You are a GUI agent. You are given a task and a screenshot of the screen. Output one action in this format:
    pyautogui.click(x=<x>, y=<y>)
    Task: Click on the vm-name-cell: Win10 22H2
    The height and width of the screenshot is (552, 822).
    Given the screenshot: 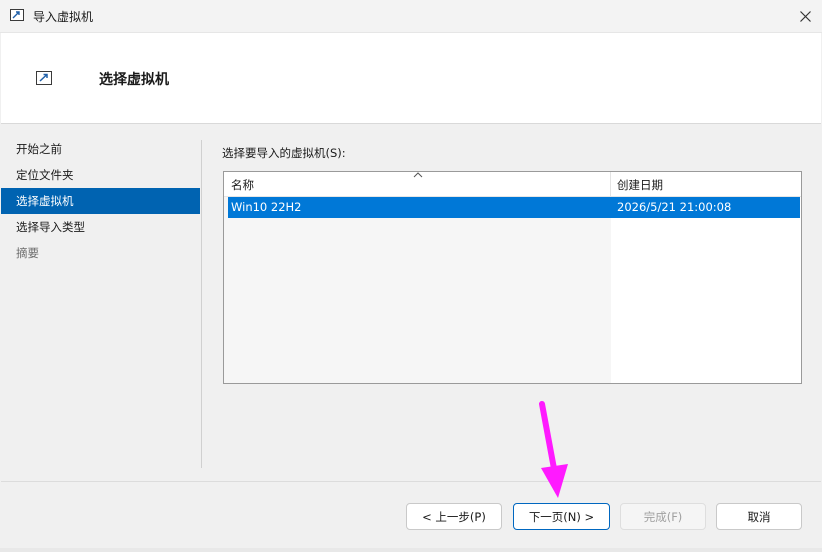 What is the action you would take?
    pyautogui.click(x=266, y=207)
    